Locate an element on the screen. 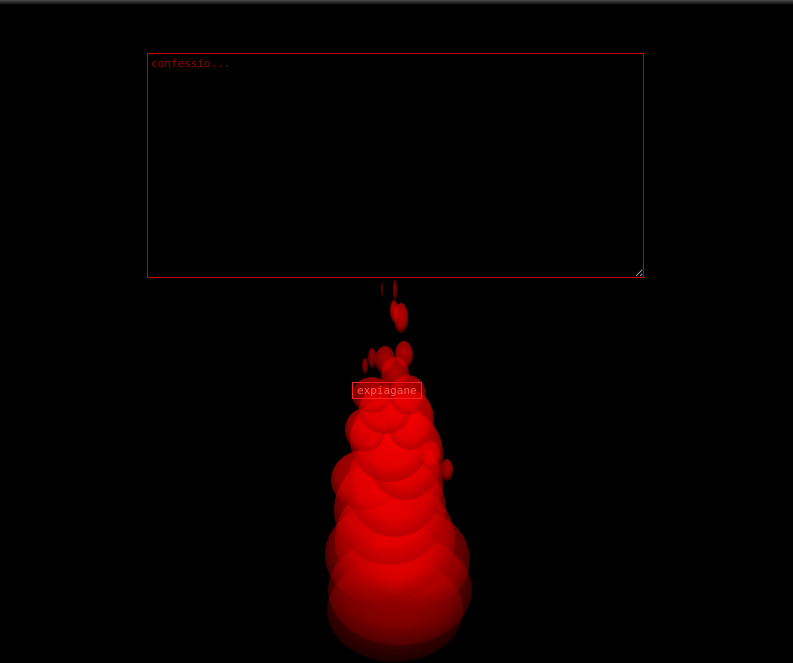  flame-particles is located at coordinates (398, 471).